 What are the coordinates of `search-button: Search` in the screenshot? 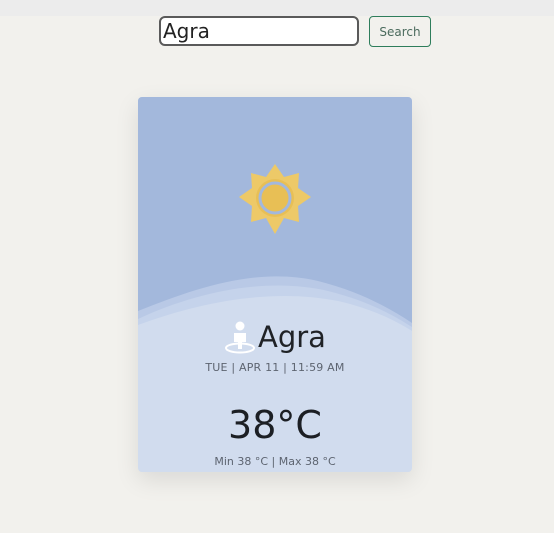 It's located at (400, 31).